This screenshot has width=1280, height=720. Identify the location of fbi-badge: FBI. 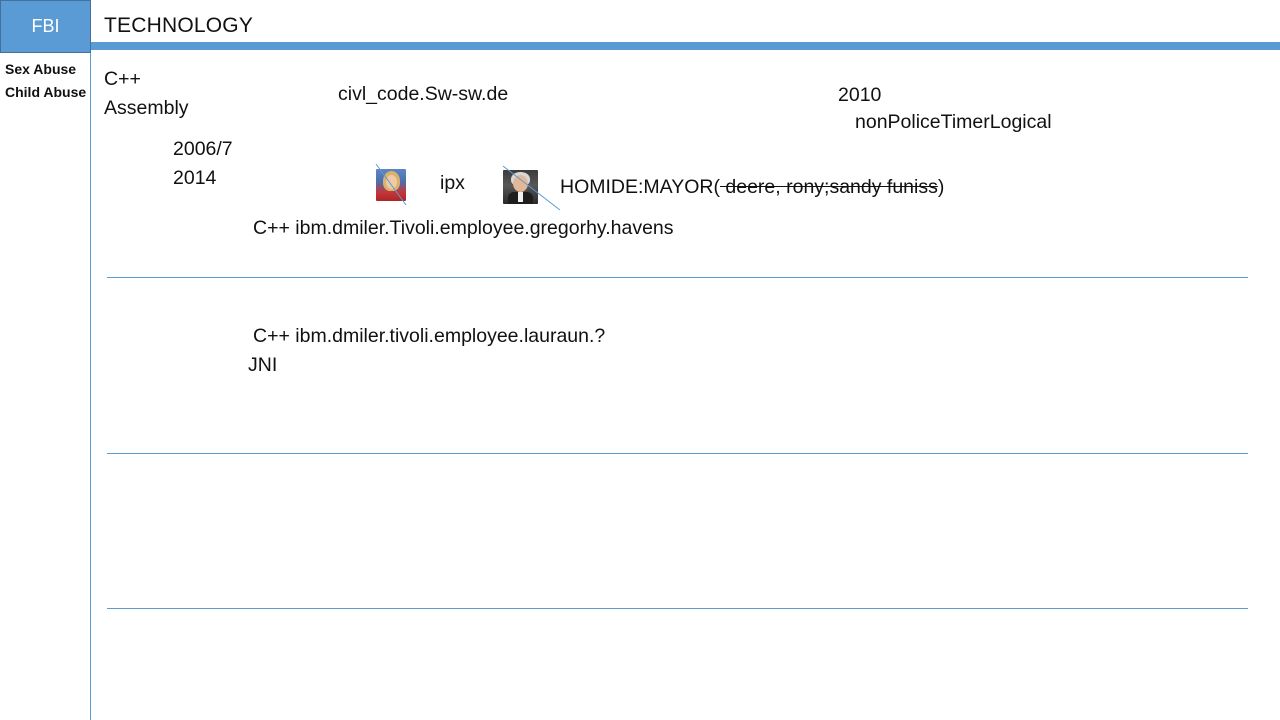
(45, 26).